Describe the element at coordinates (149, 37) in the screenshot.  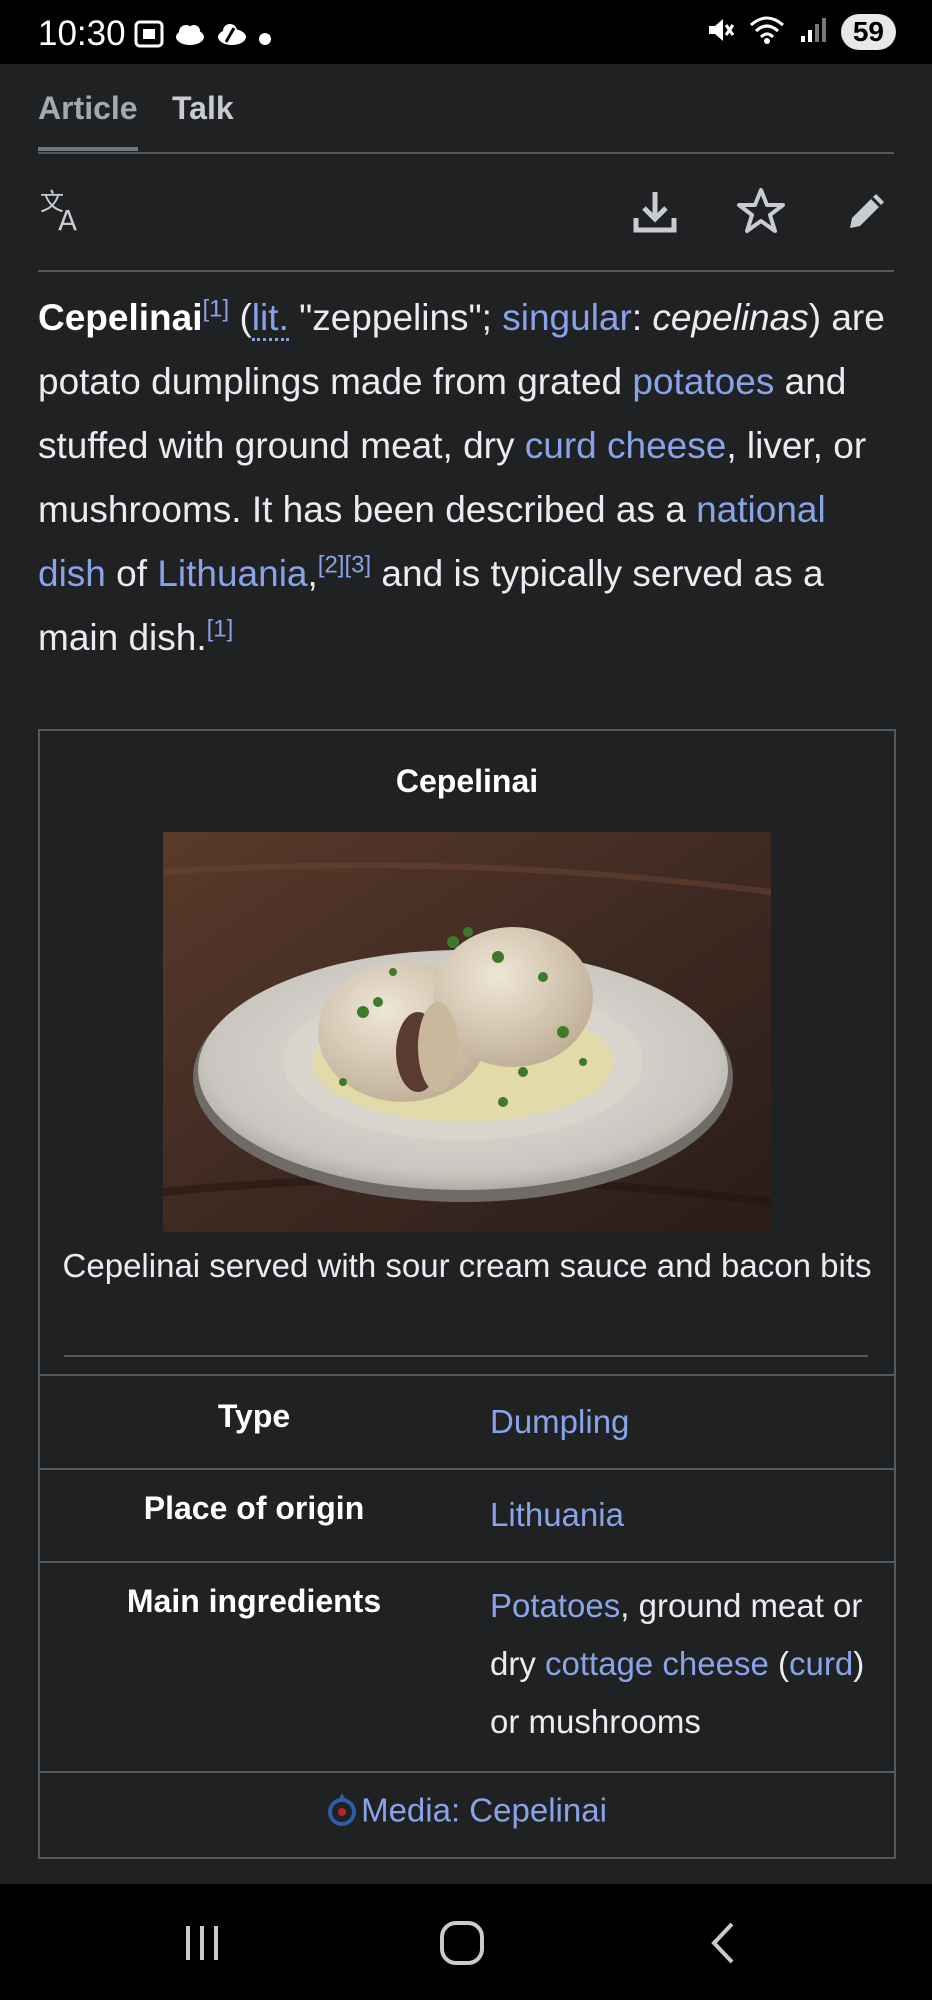
I see `screenshot-icon` at that location.